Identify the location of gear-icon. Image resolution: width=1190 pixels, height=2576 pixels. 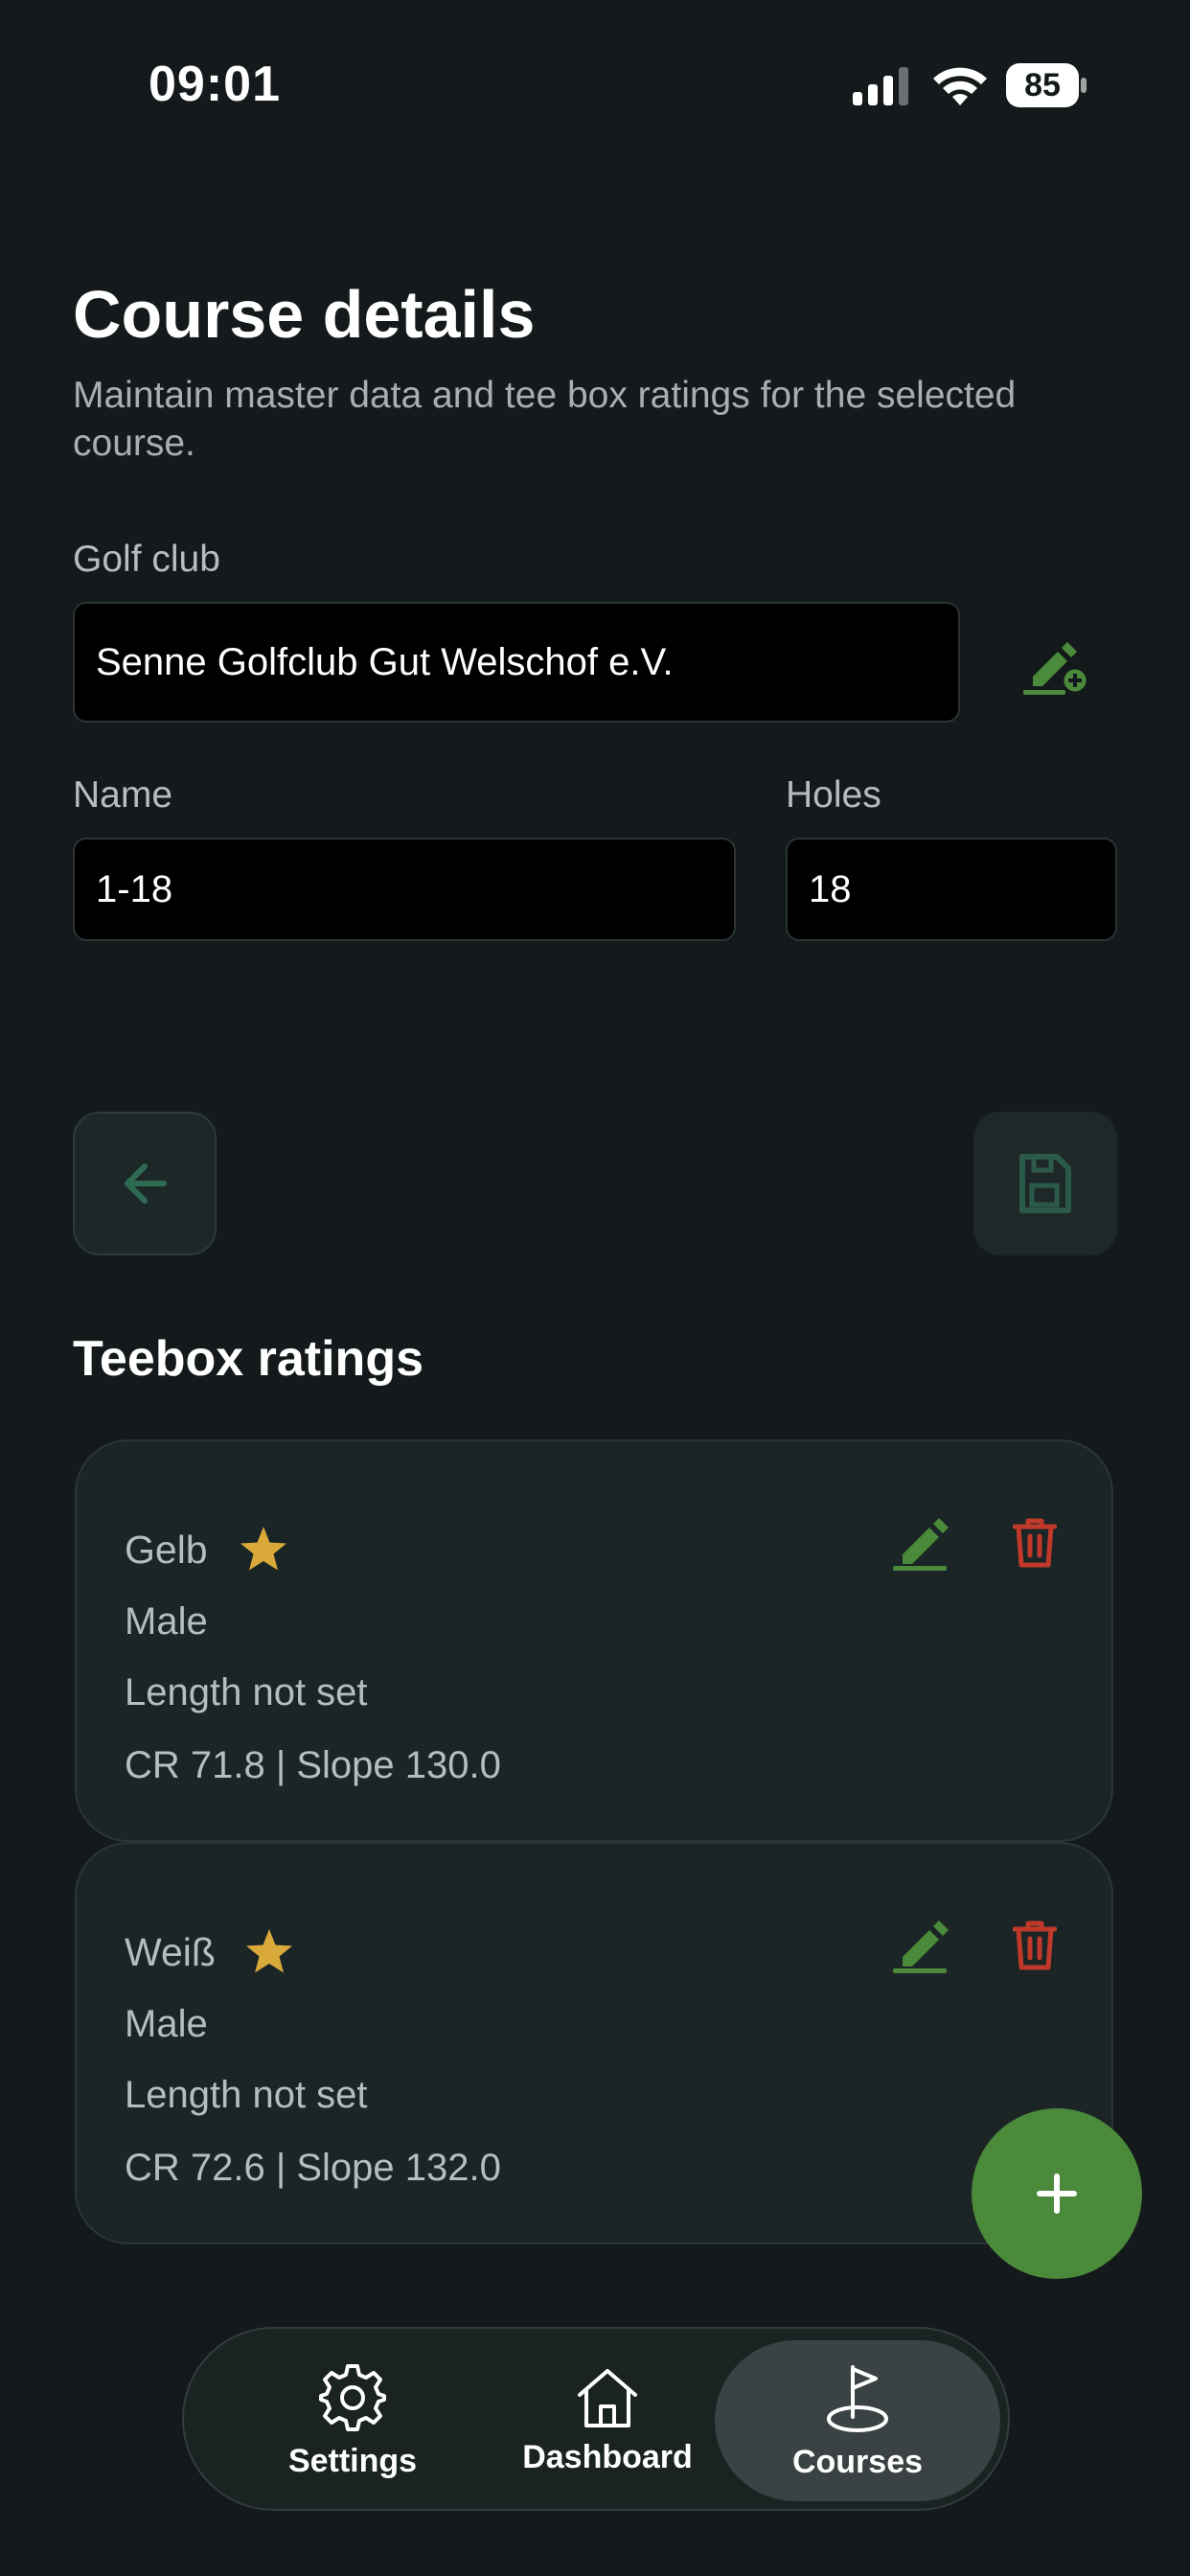
(352, 2397).